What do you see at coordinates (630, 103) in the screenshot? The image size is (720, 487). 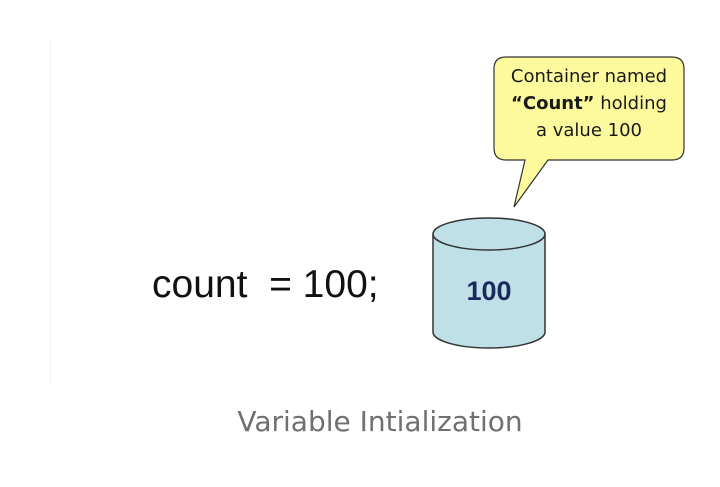 I see `callout-line-2-rest: holding` at bounding box center [630, 103].